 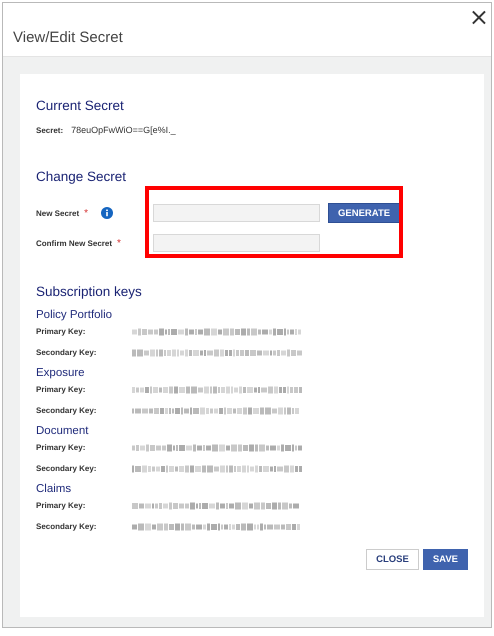 What do you see at coordinates (392, 559) in the screenshot?
I see `close-button: CLOSE` at bounding box center [392, 559].